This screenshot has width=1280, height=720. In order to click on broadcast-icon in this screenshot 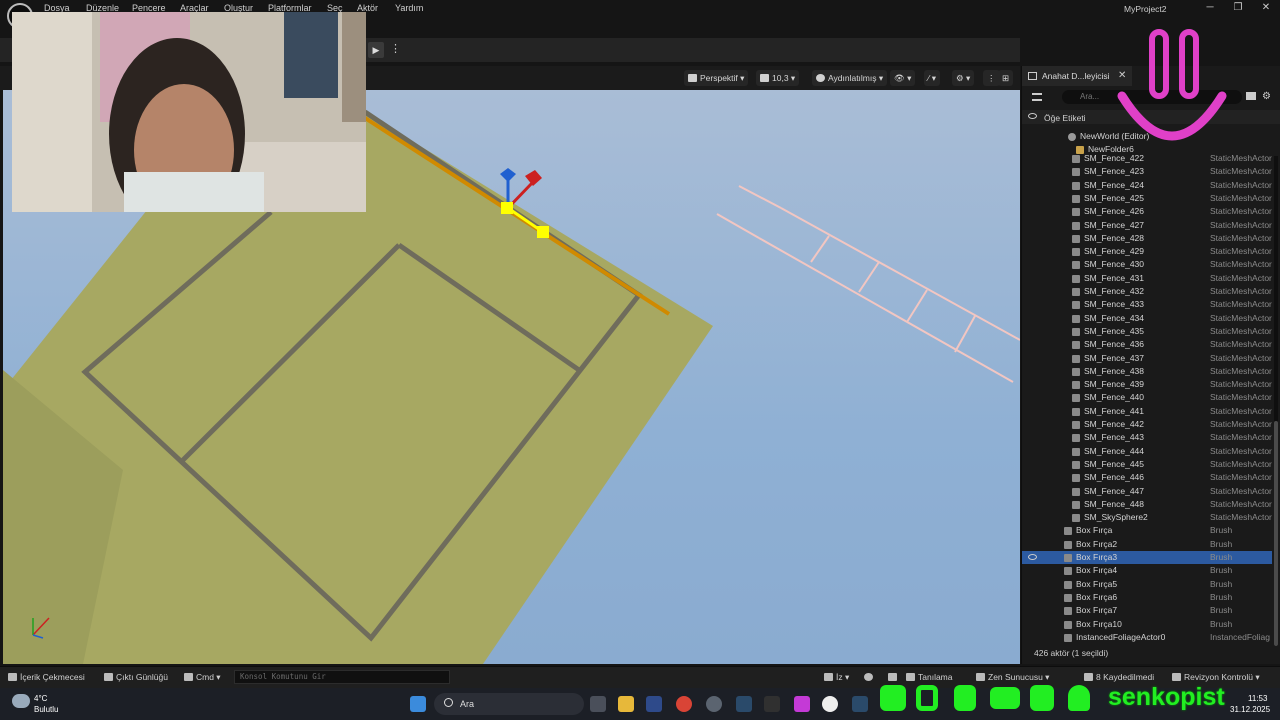, I will do `click(894, 677)`.